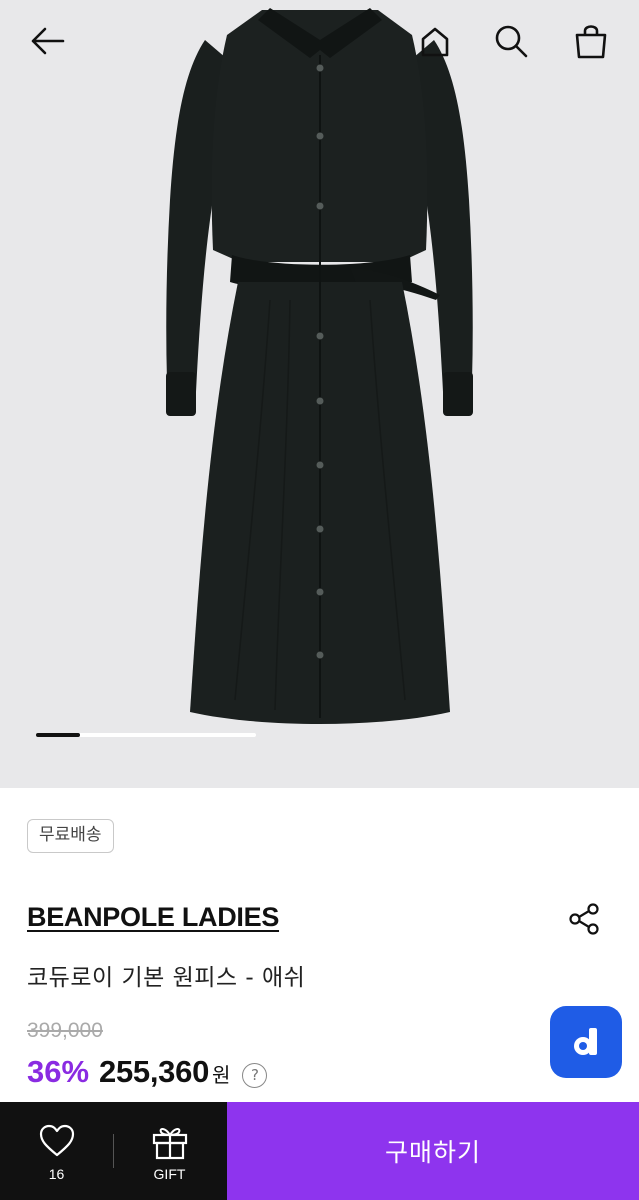 The image size is (639, 1200). I want to click on gift-button: GIFT, so click(169, 1151).